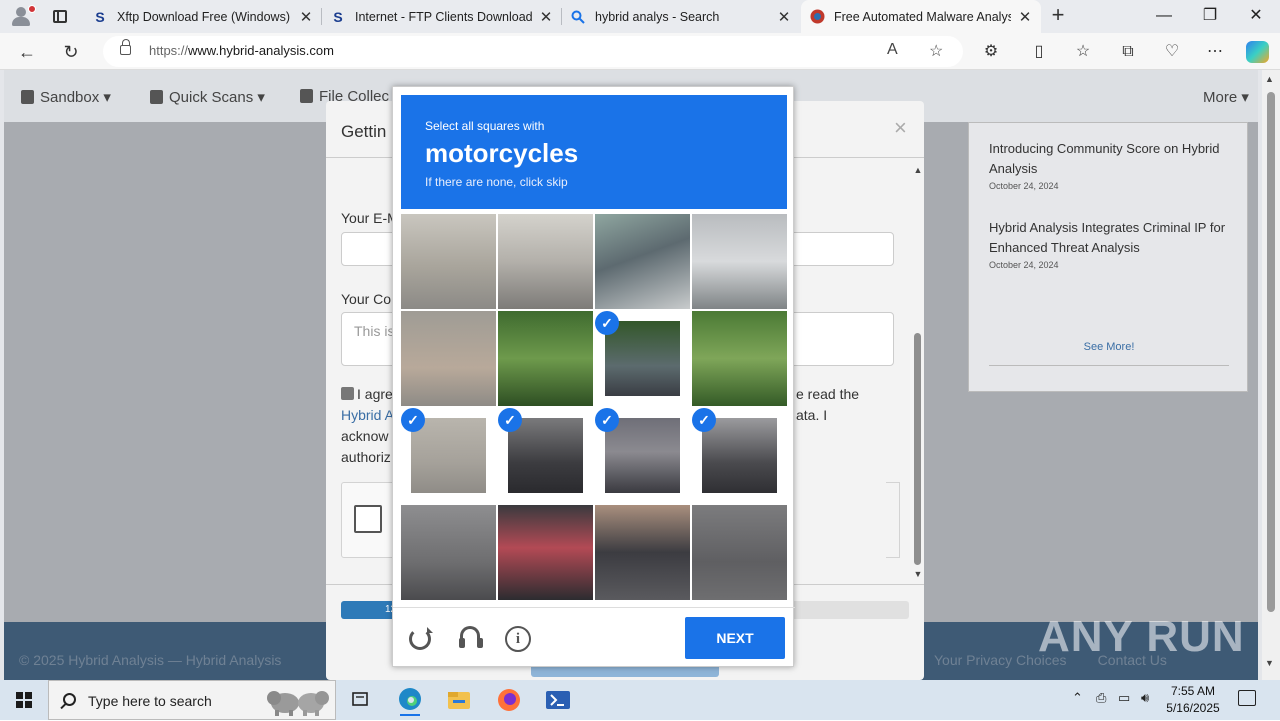 Image resolution: width=1280 pixels, height=721 pixels. I want to click on collections-icon: ⧉, so click(1128, 52).